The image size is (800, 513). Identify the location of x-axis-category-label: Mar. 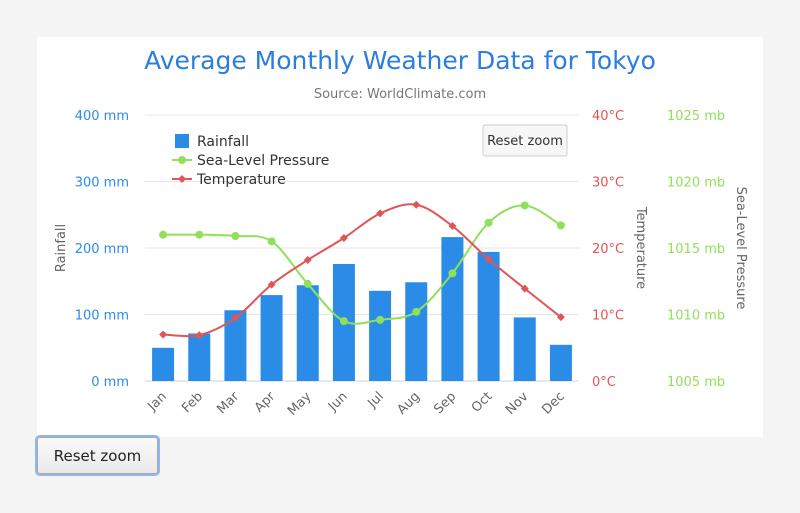
(228, 403).